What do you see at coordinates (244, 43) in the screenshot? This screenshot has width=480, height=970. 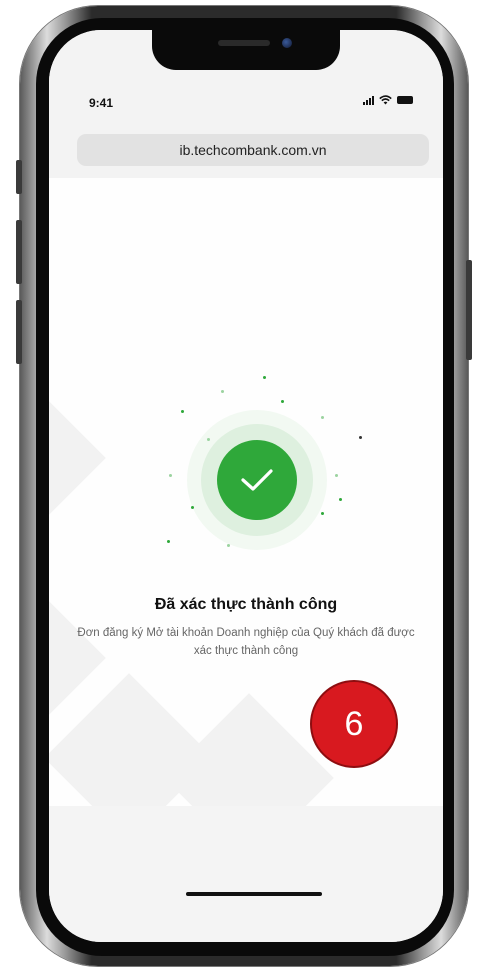 I see `speaker-grille` at bounding box center [244, 43].